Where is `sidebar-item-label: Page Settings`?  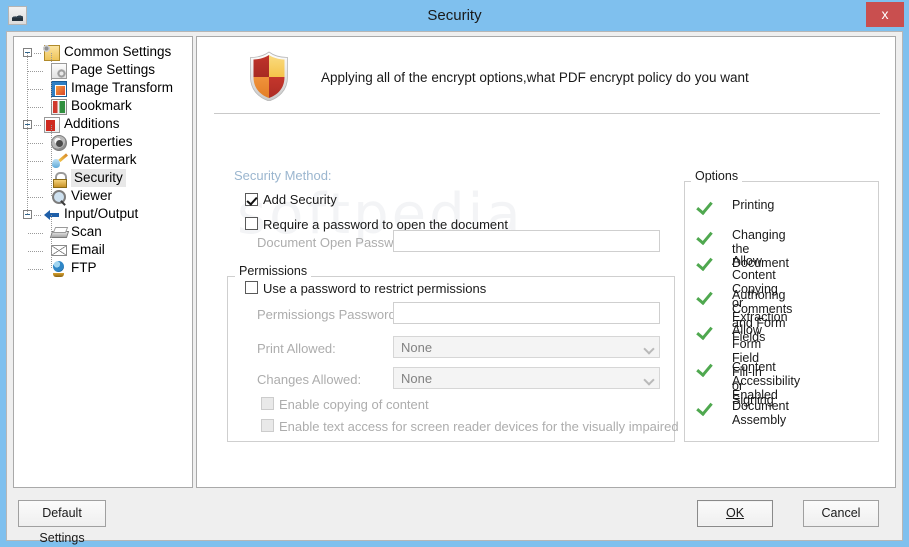 sidebar-item-label: Page Settings is located at coordinates (113, 69).